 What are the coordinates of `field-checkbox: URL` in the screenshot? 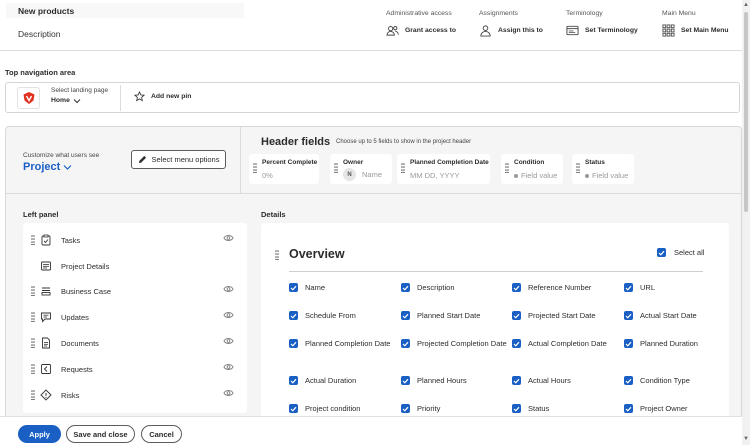 It's located at (677, 288).